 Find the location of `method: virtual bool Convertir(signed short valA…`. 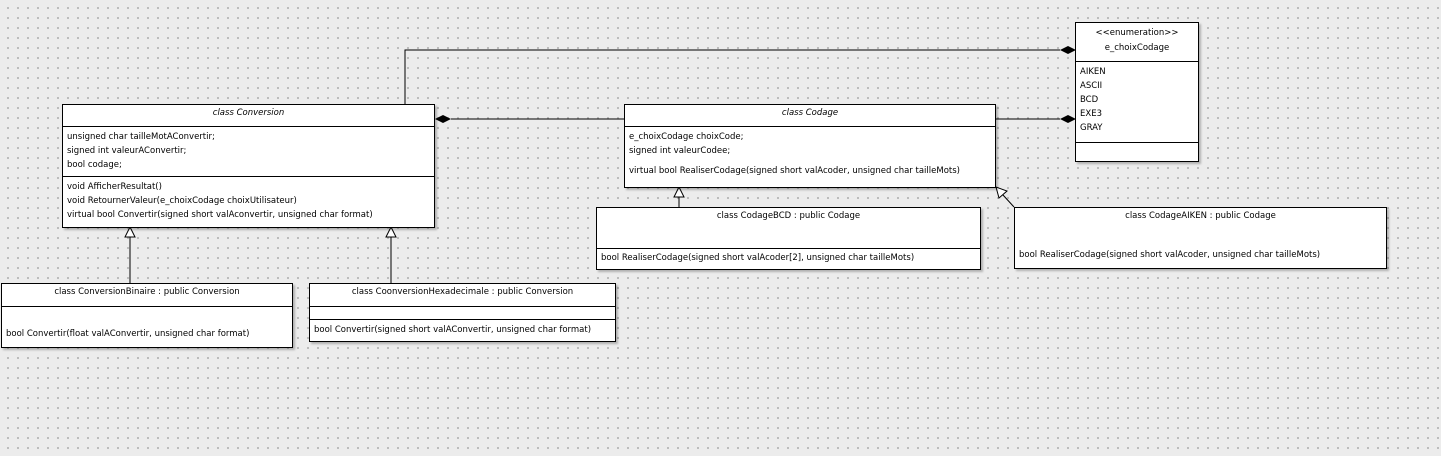

method: virtual bool Convertir(signed short valA… is located at coordinates (220, 215).